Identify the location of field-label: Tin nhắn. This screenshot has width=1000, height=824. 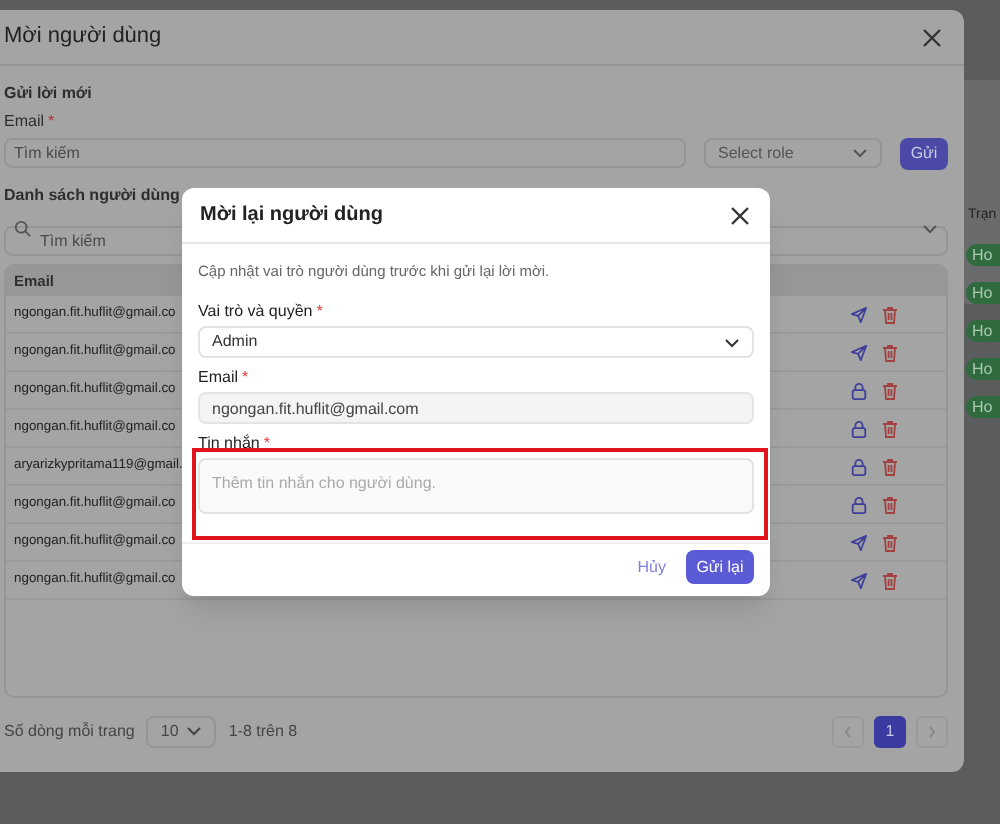
(229, 443).